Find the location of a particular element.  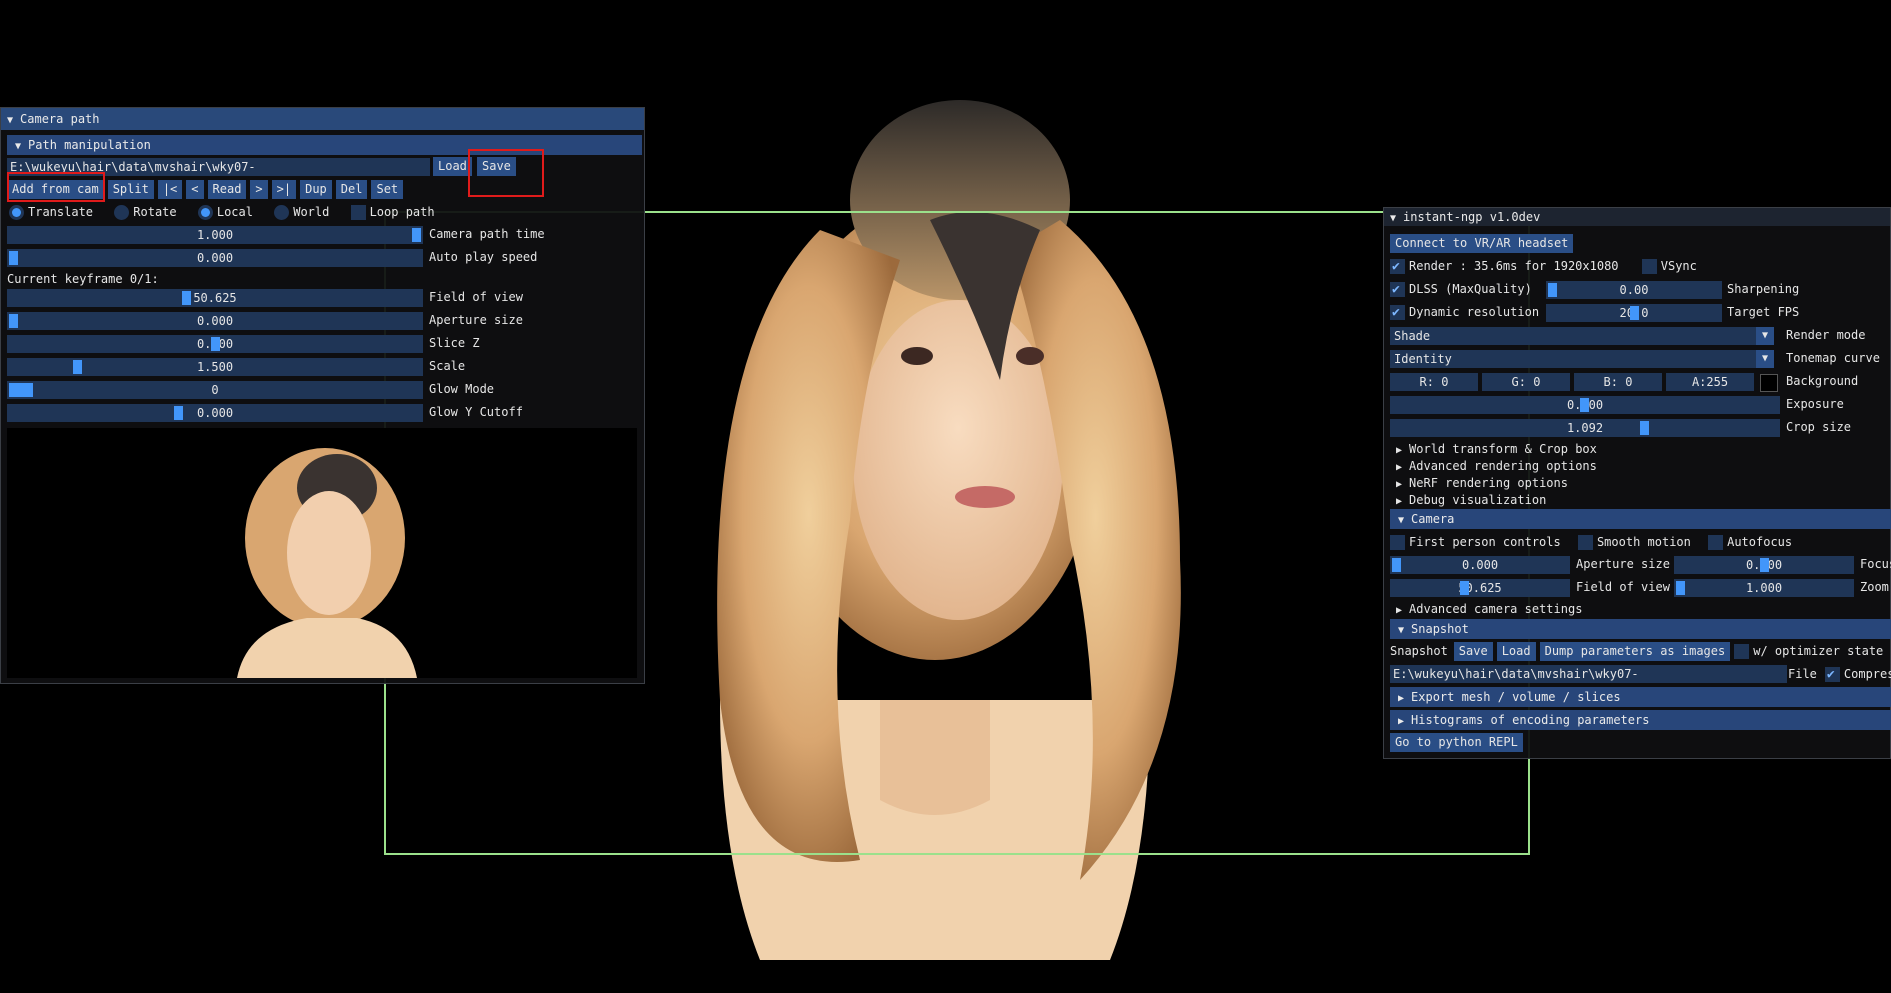

tree-advanced-camera: ▶ Advanced camera settings is located at coordinates (1489, 609).